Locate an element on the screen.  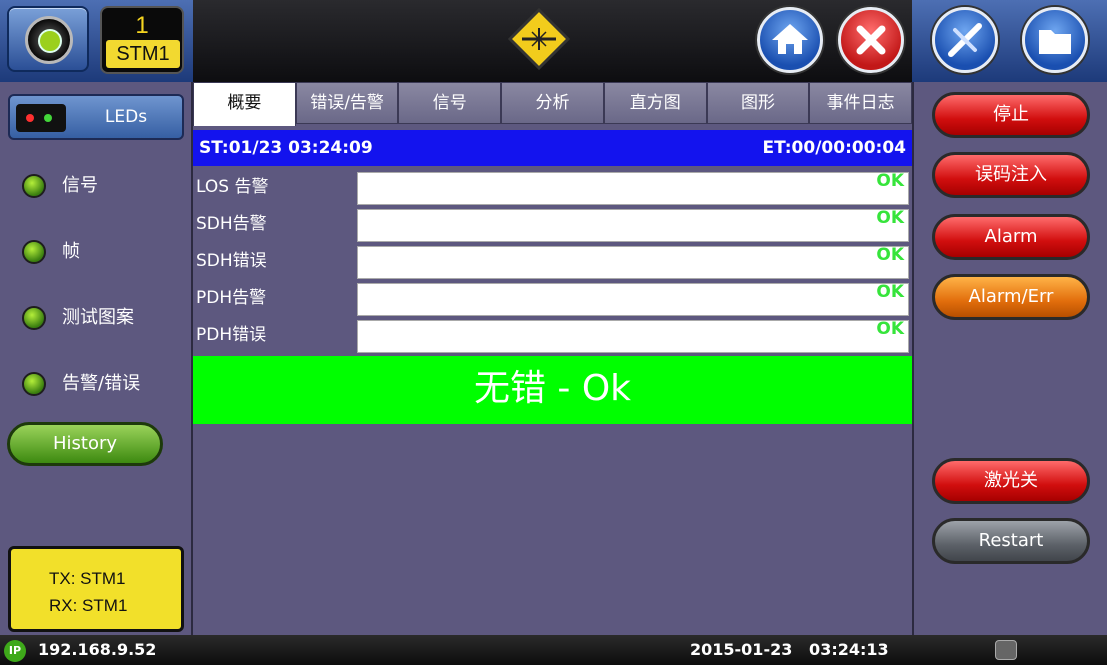
veex-logo-icon is located at coordinates (49, 40).